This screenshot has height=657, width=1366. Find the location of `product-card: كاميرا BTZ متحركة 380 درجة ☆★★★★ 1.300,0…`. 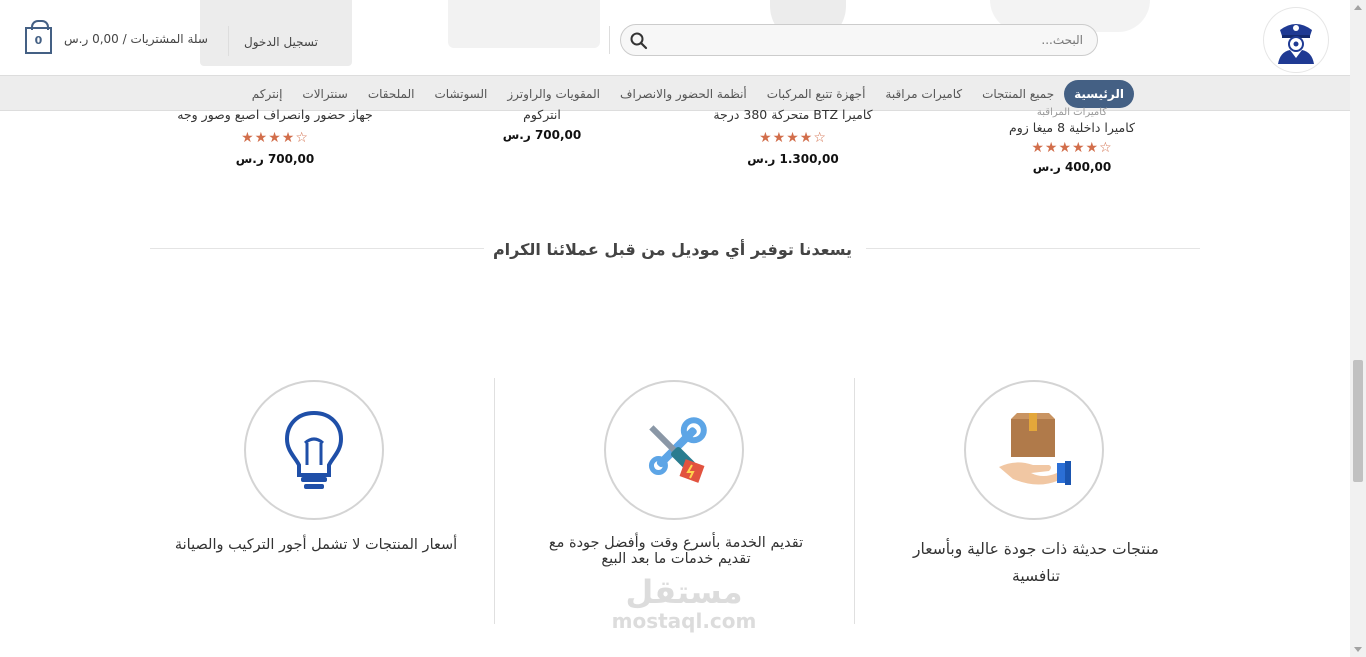

product-card: كاميرا BTZ متحركة 380 درجة ☆★★★★ 1.300,0… is located at coordinates (793, 136).